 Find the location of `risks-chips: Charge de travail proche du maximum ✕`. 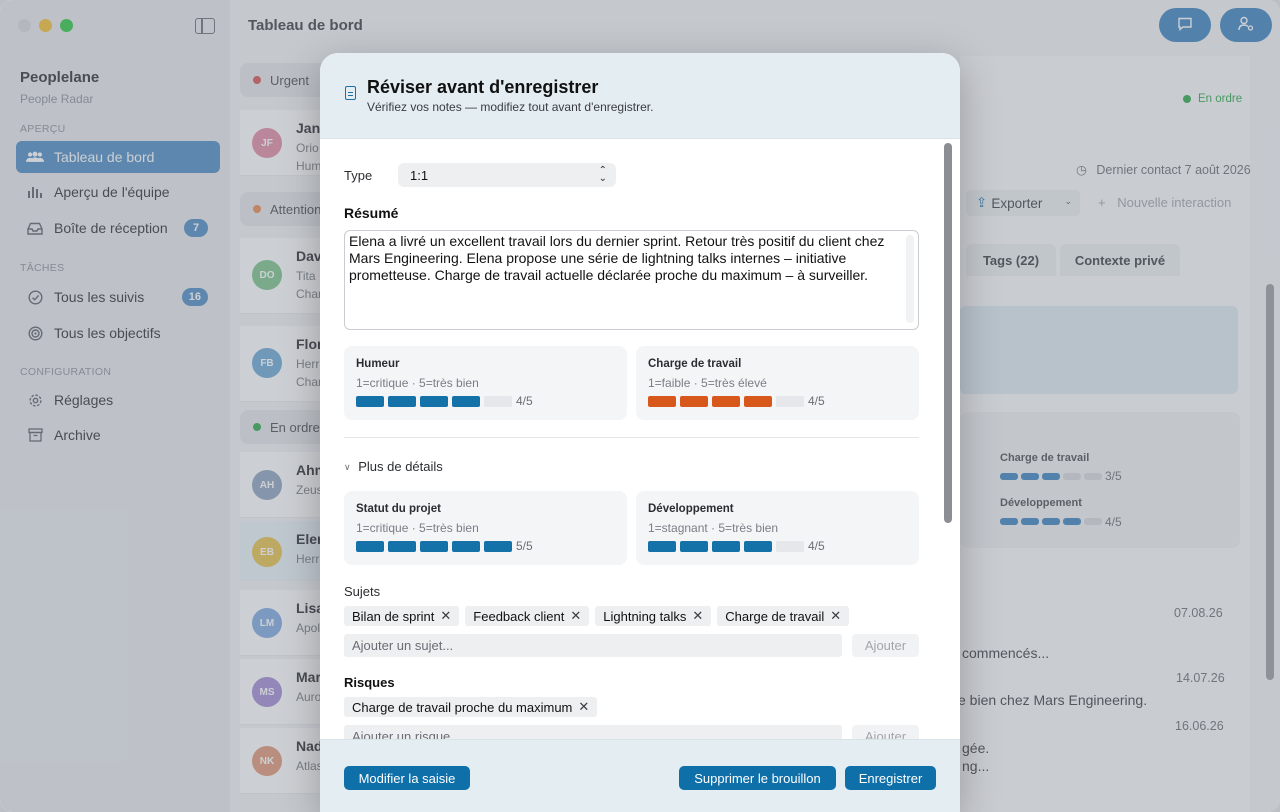

risks-chips: Charge de travail proche du maximum ✕ is located at coordinates (471, 707).